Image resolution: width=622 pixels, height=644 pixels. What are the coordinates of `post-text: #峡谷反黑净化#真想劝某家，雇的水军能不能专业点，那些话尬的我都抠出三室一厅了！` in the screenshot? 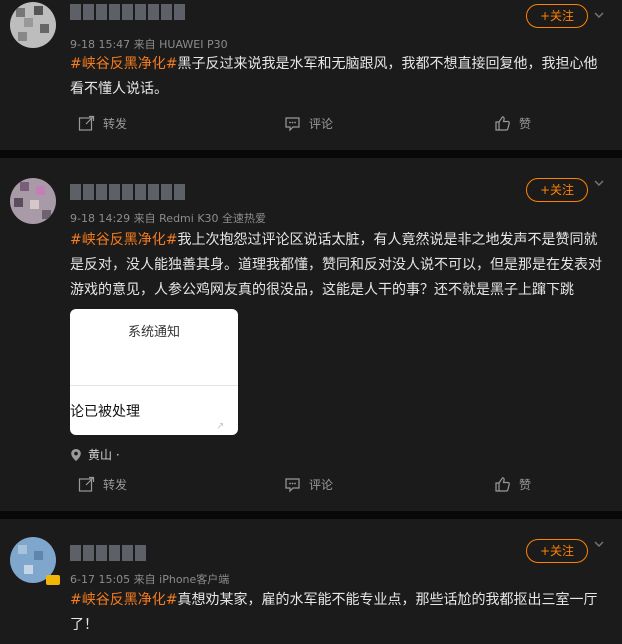 It's located at (340, 613).